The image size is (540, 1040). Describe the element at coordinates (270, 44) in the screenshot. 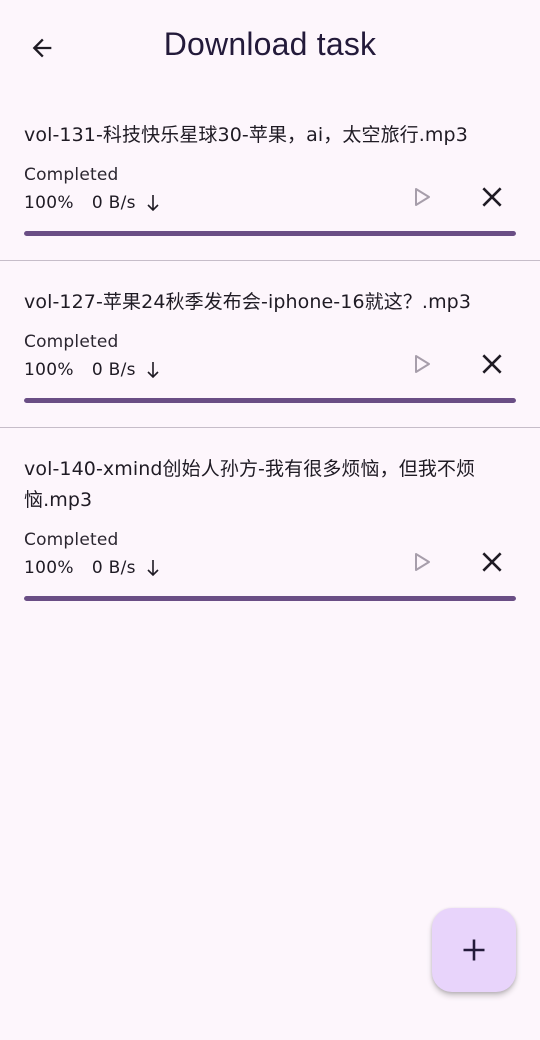

I see `page-title: Download task` at that location.